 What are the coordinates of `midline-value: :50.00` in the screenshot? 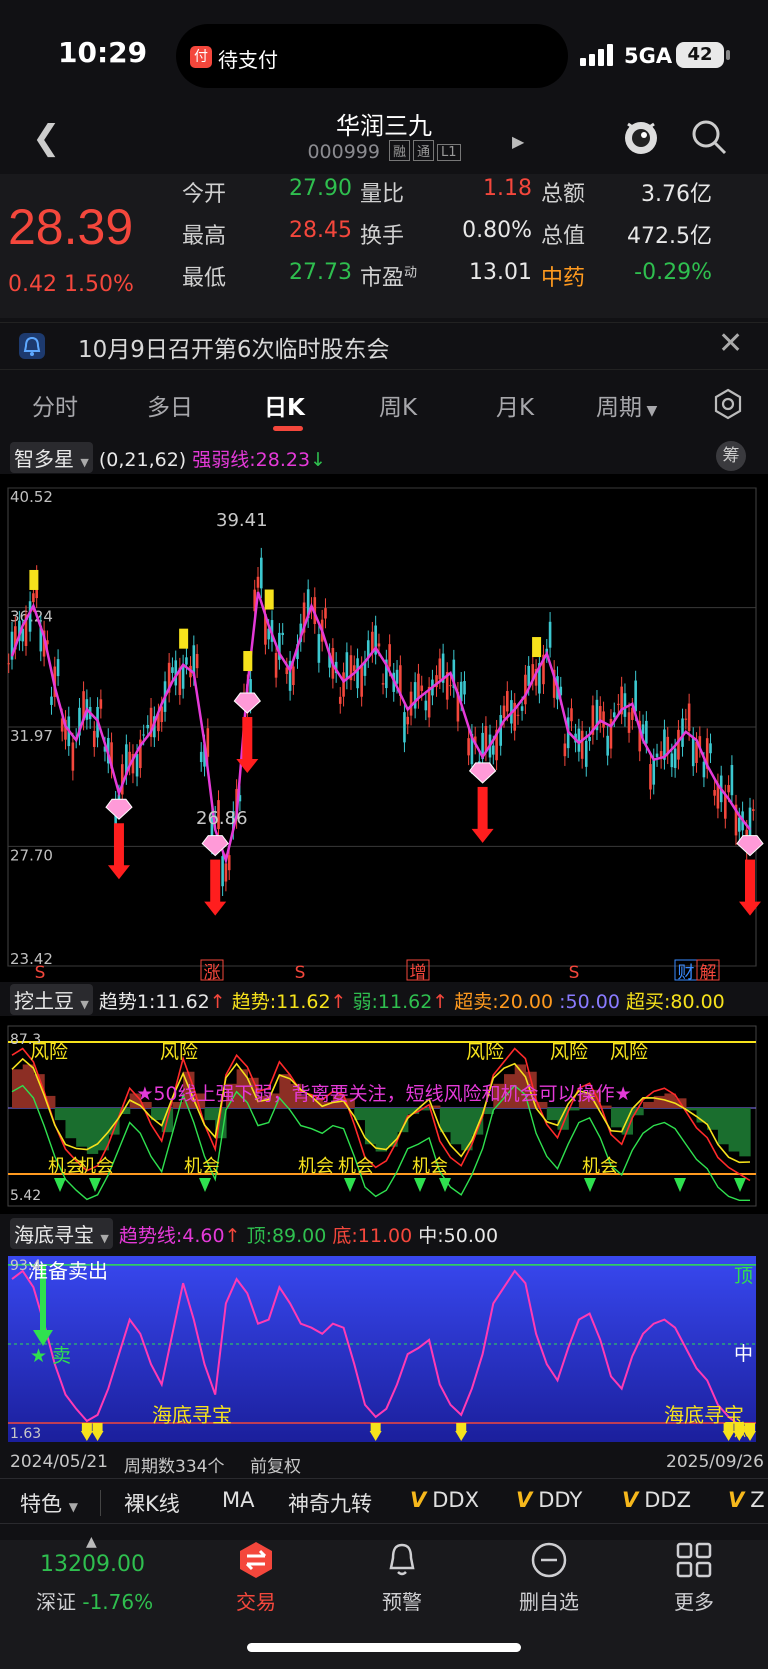 It's located at (589, 1002).